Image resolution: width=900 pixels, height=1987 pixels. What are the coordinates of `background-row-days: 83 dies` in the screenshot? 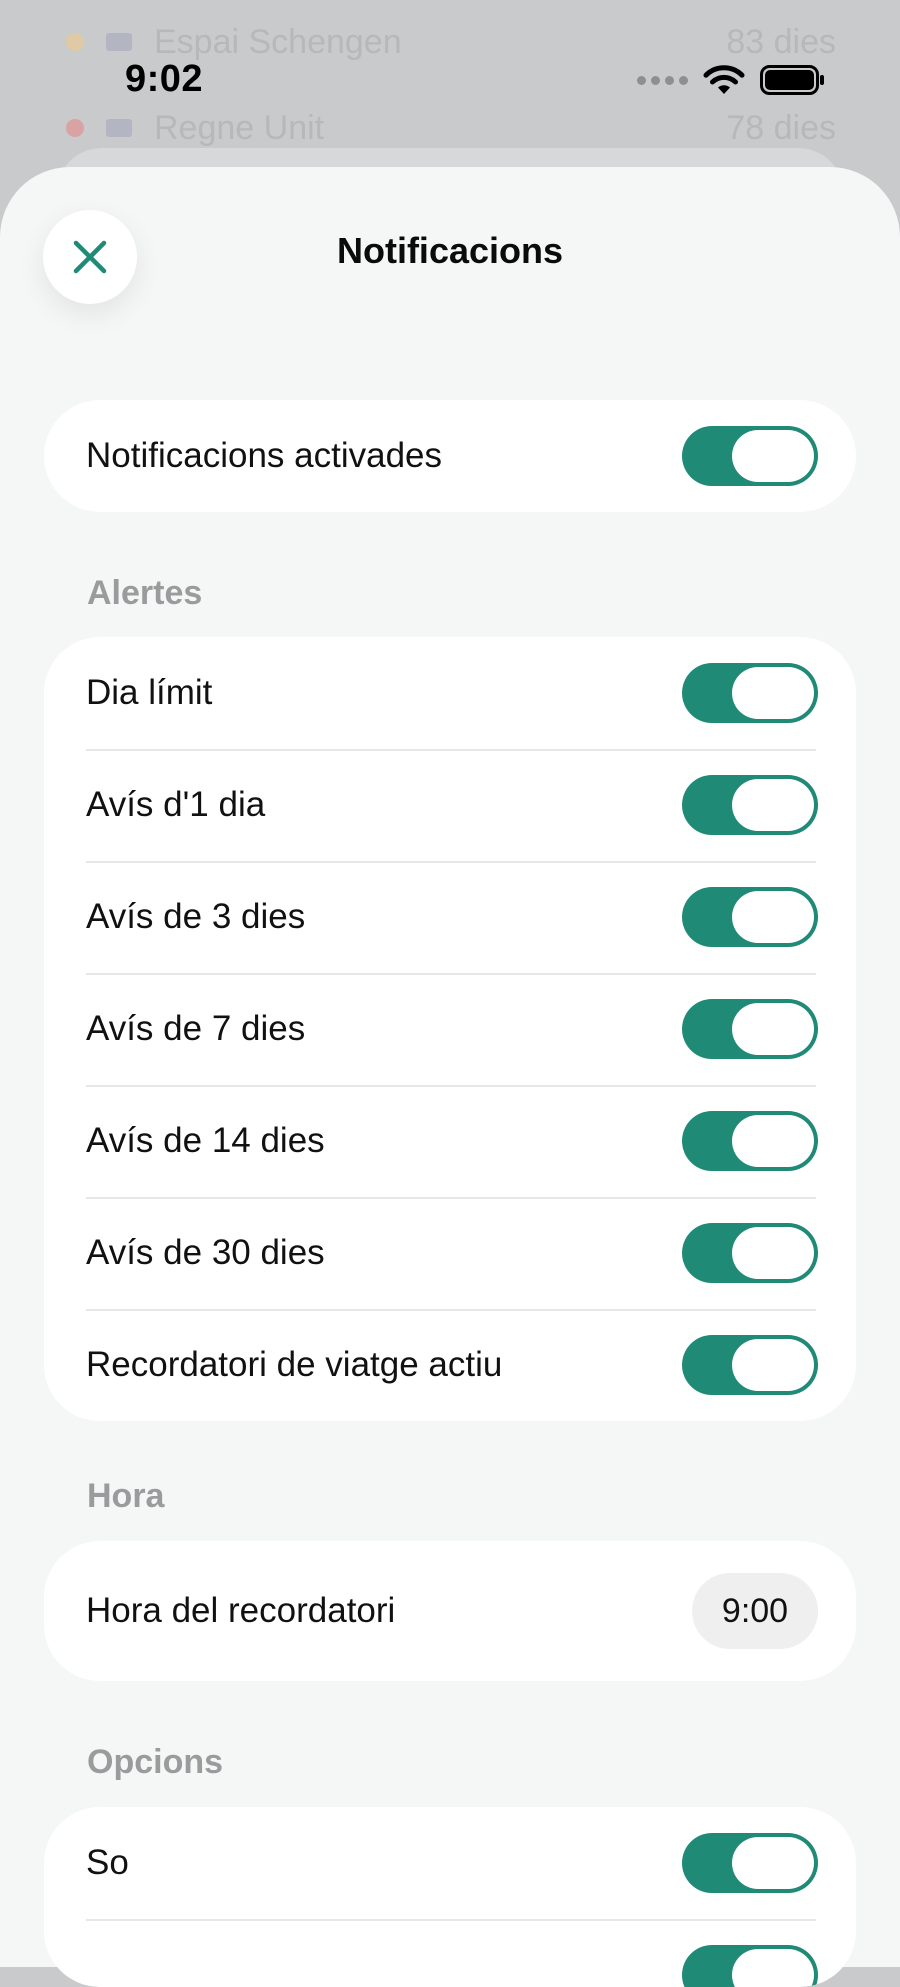 It's located at (781, 41).